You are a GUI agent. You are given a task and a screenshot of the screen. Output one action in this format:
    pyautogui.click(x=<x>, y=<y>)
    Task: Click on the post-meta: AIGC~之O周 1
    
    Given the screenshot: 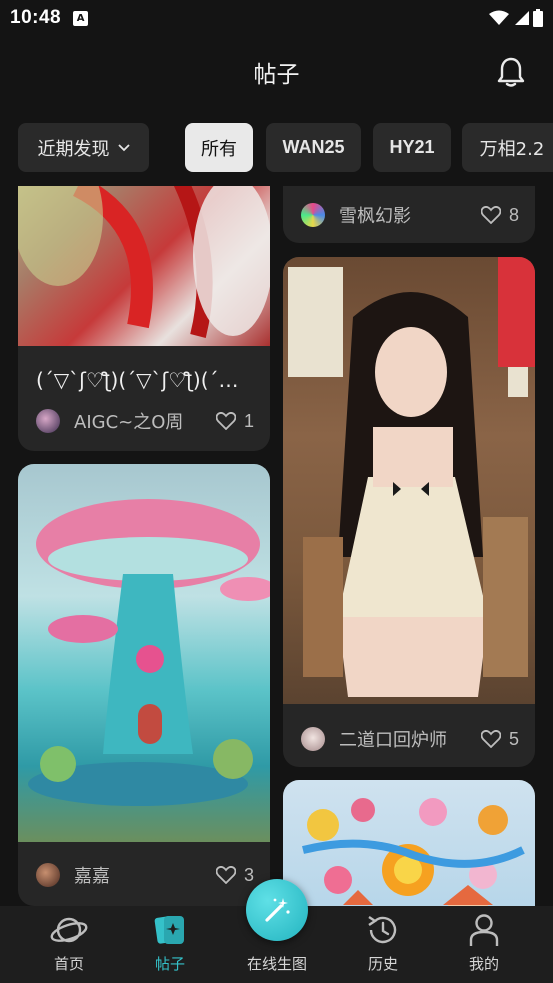 What is the action you would take?
    pyautogui.click(x=145, y=421)
    